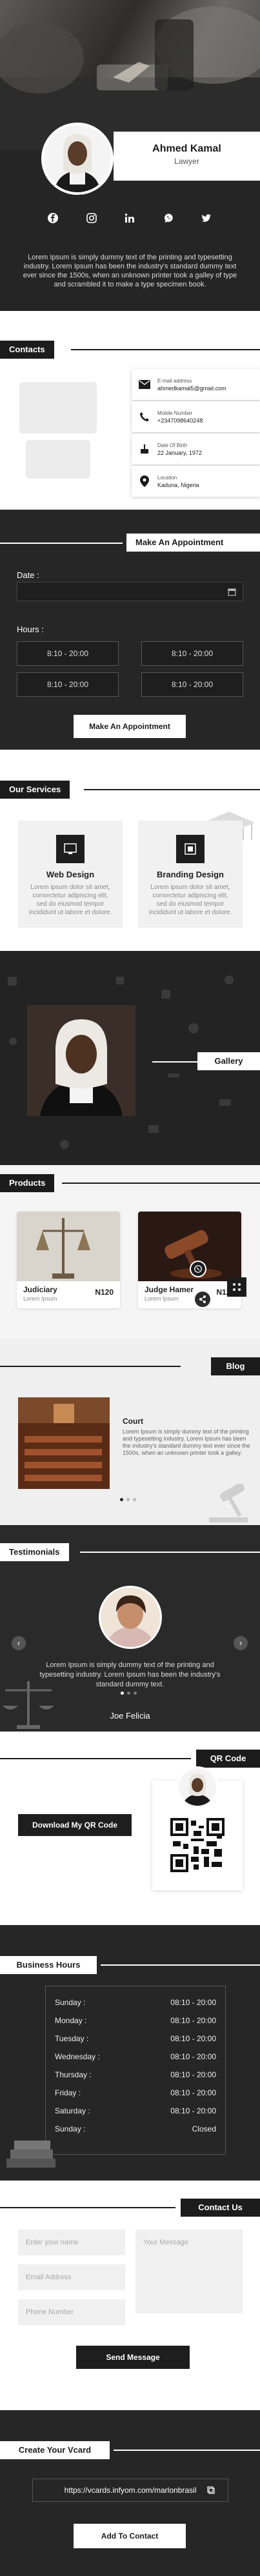 The image size is (260, 2576). What do you see at coordinates (228, 1503) in the screenshot?
I see `gavel-icon` at bounding box center [228, 1503].